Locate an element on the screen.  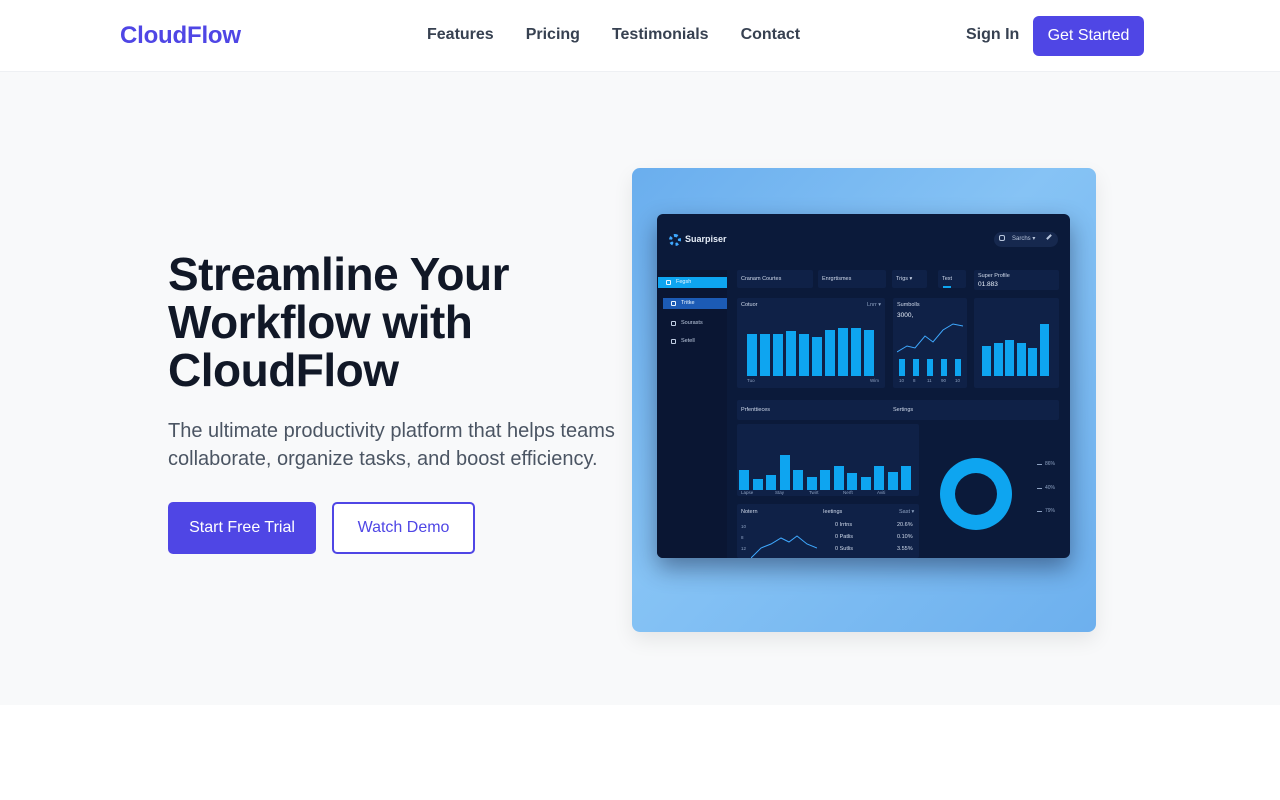
start-free-trial-button: Start Free Trial is located at coordinates (242, 528).